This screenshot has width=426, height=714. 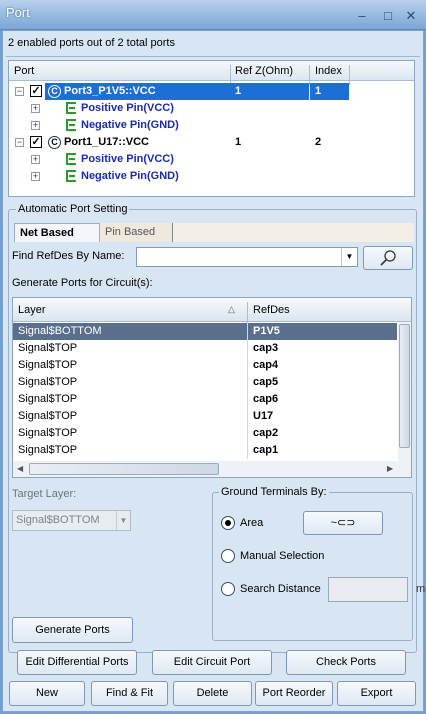 I want to click on port-summary: 2 enabled ports out of 2 total ports, so click(x=91, y=43).